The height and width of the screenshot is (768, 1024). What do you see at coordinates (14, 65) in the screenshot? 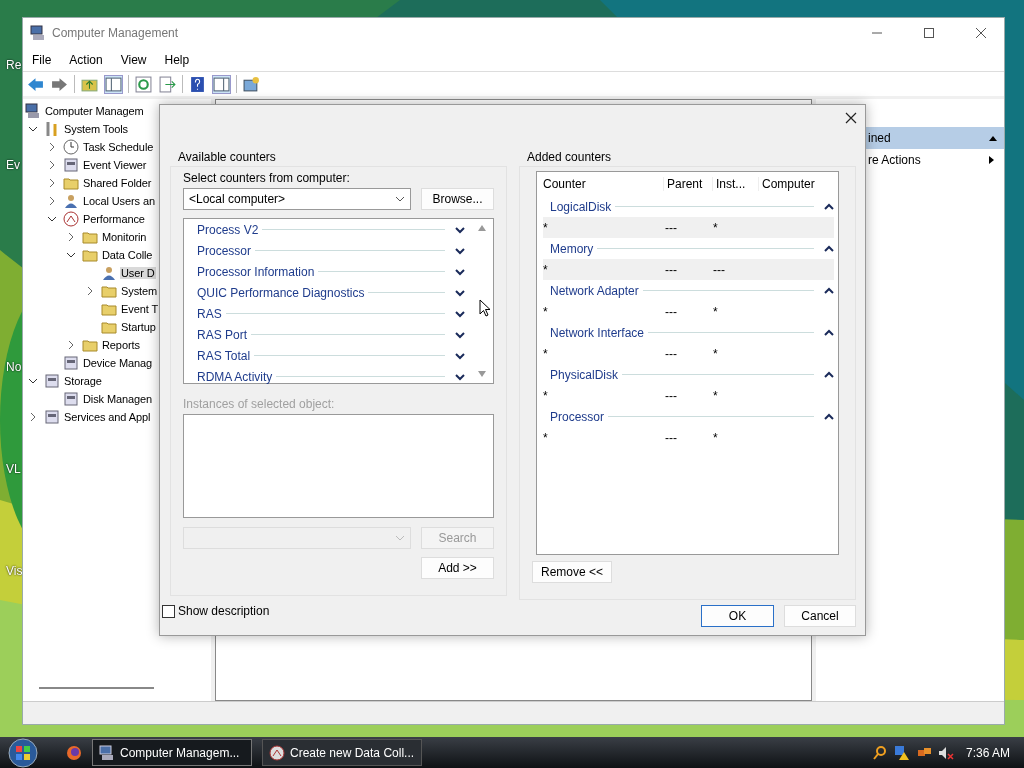
I see `desktop-icon-label: Re` at bounding box center [14, 65].